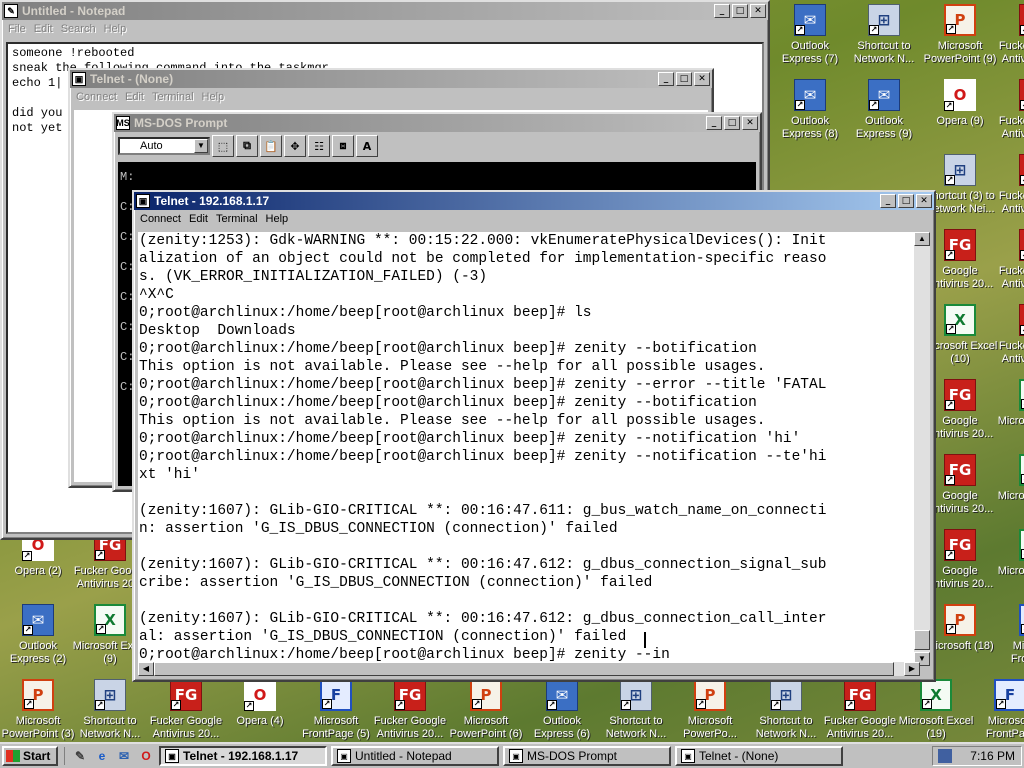 The image size is (1024, 768). What do you see at coordinates (391, 79) in the screenshot?
I see `telnet-none-titlebar: ▣ Telnet - (None) _ □ ✕` at bounding box center [391, 79].